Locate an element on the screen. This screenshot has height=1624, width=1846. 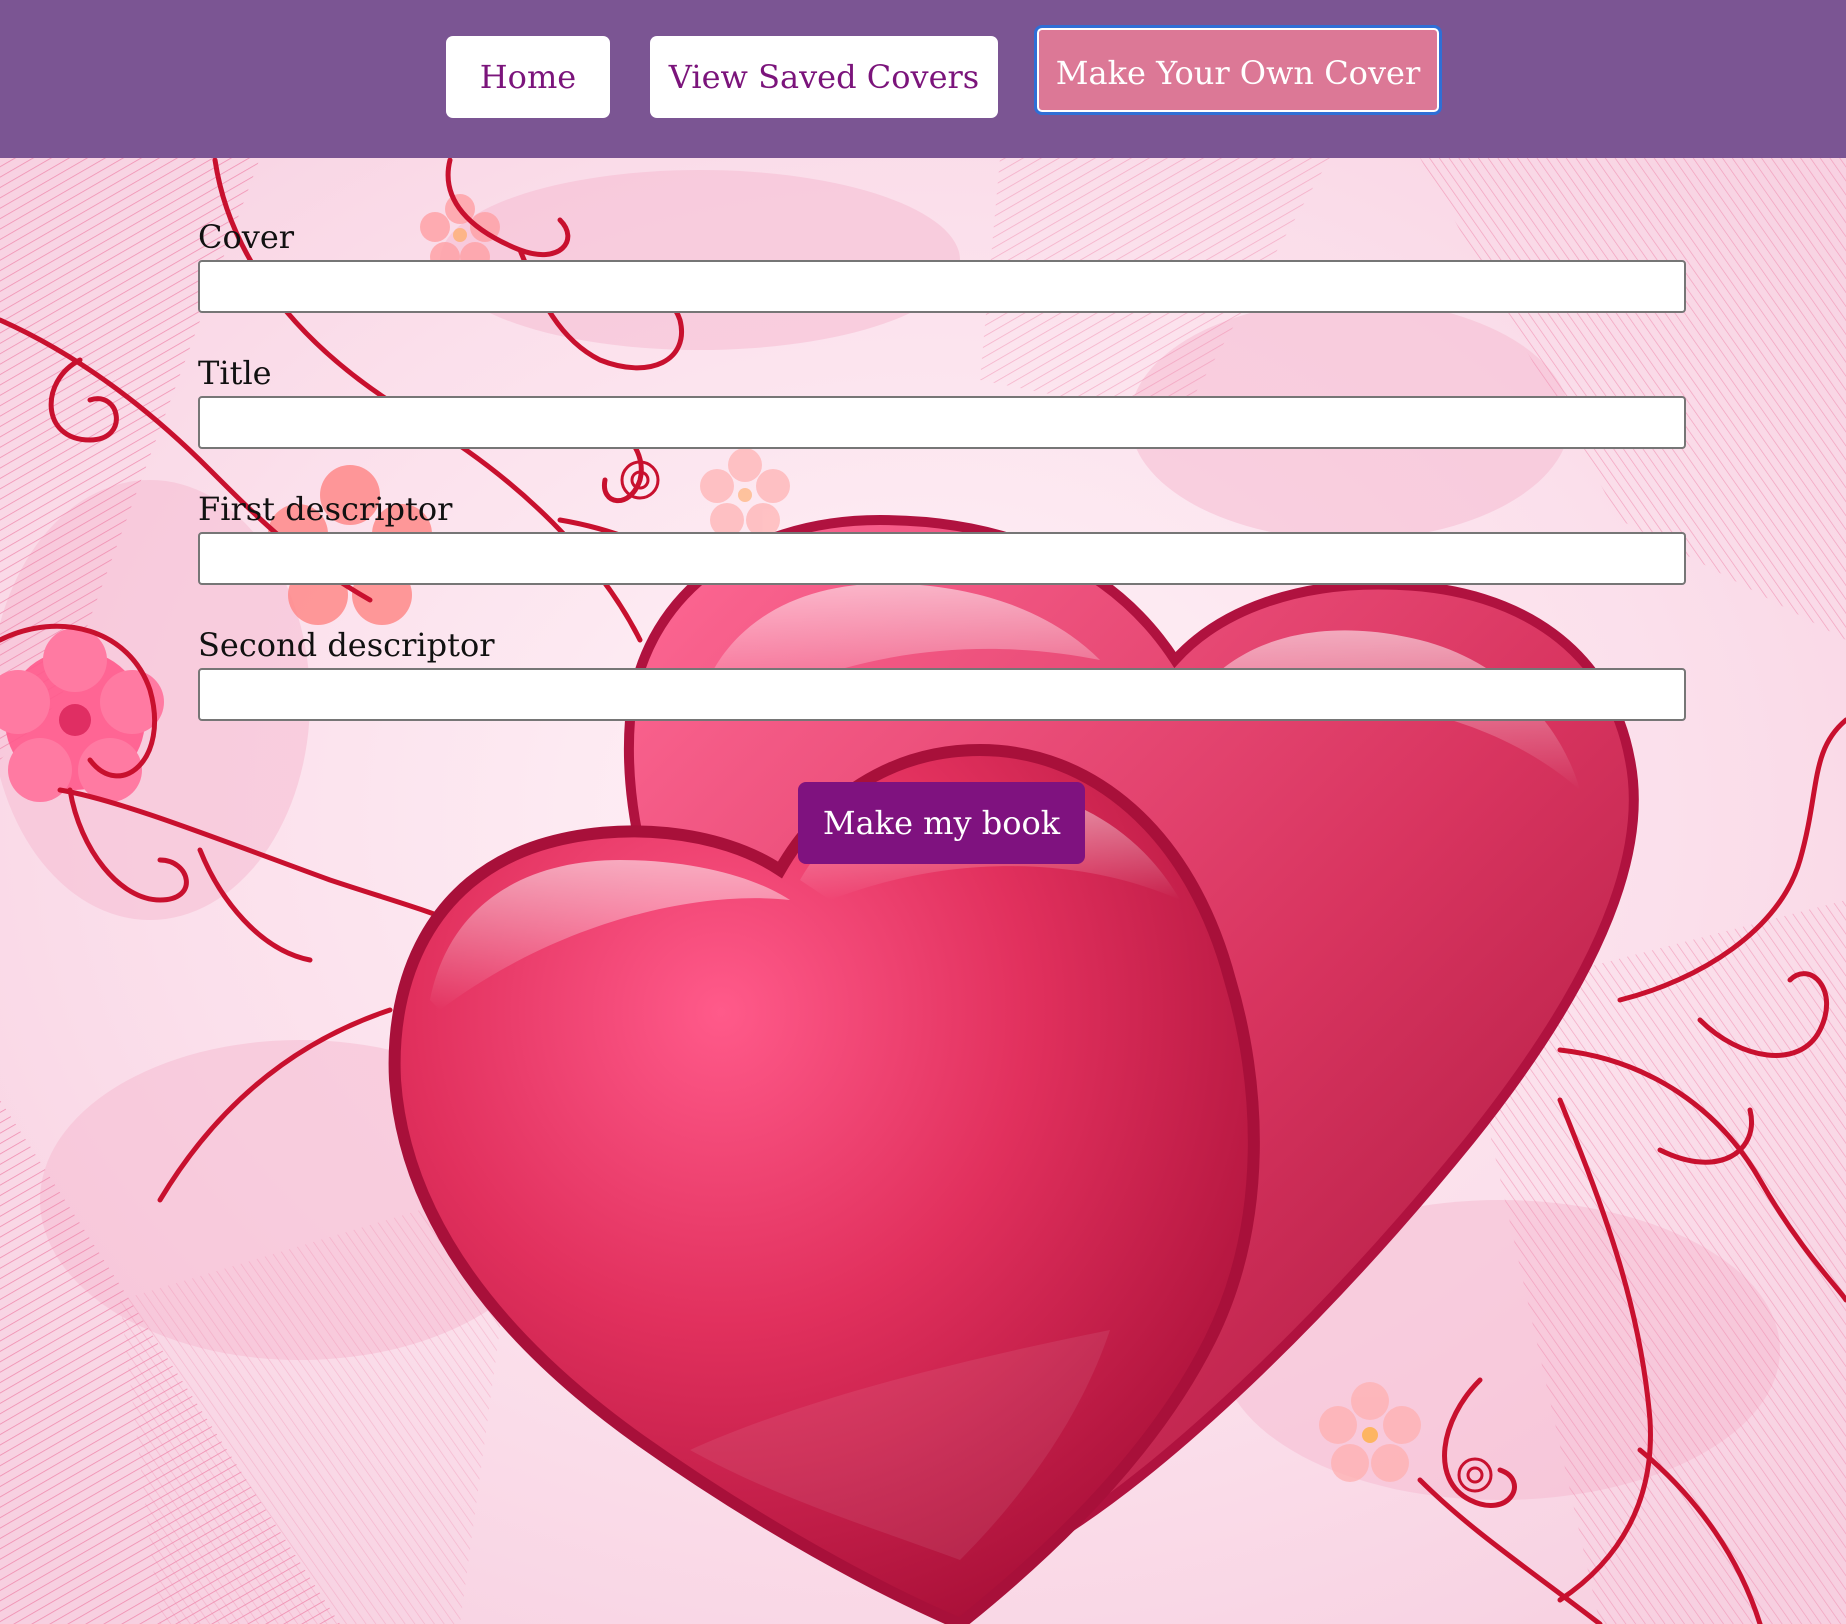
home-button: Home is located at coordinates (528, 77).